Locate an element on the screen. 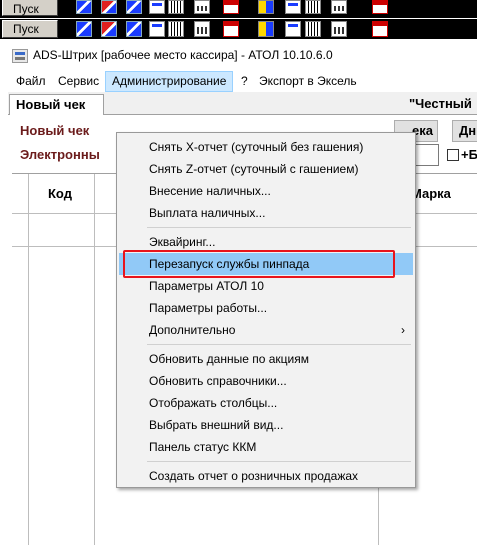 This screenshot has height=545, width=477. electronic-label: Электронны is located at coordinates (60, 154).